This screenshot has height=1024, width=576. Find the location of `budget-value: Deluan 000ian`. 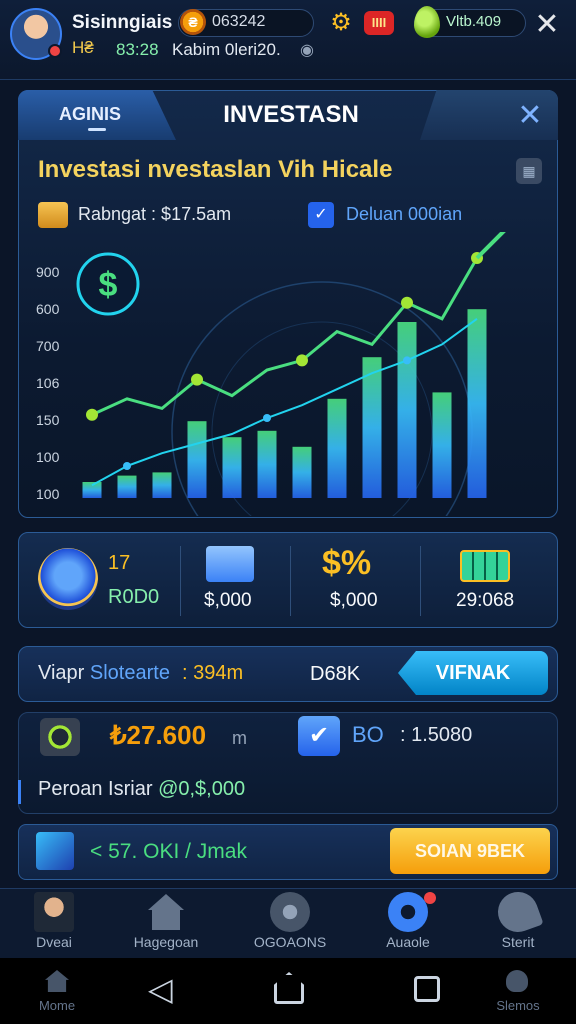

budget-value: Deluan 000ian is located at coordinates (404, 214).